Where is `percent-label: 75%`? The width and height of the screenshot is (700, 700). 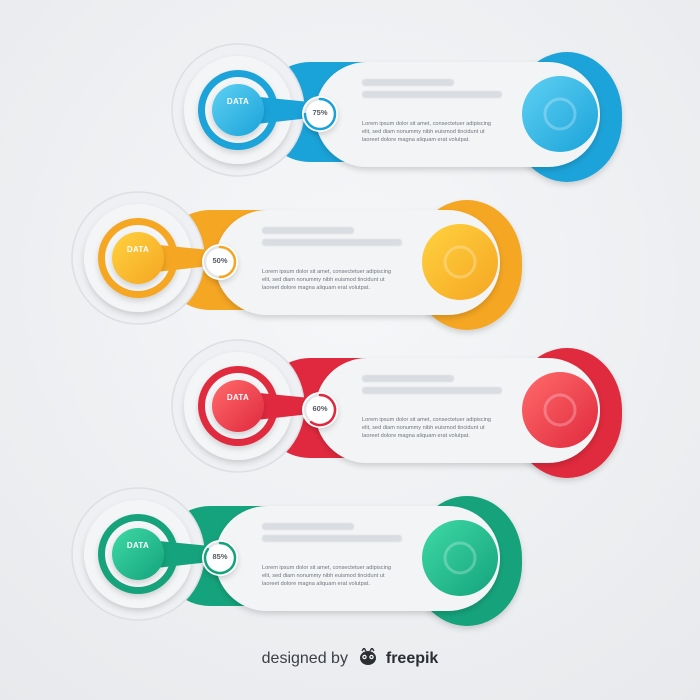 percent-label: 75% is located at coordinates (320, 112).